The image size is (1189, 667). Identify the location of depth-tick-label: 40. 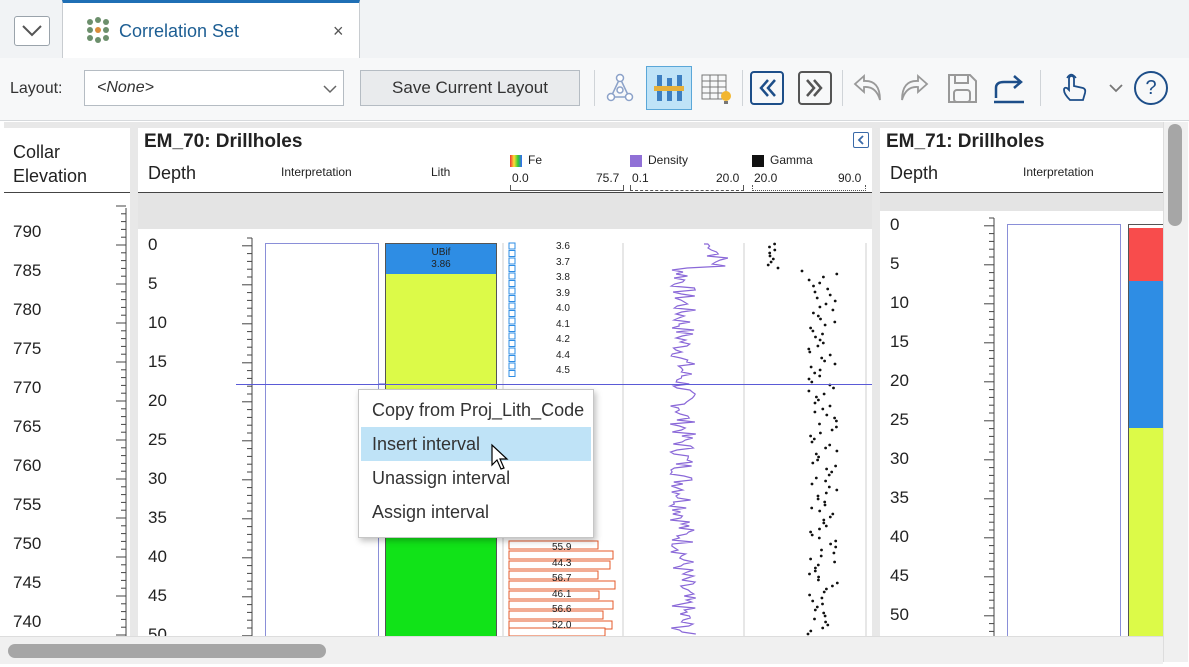
(899, 536).